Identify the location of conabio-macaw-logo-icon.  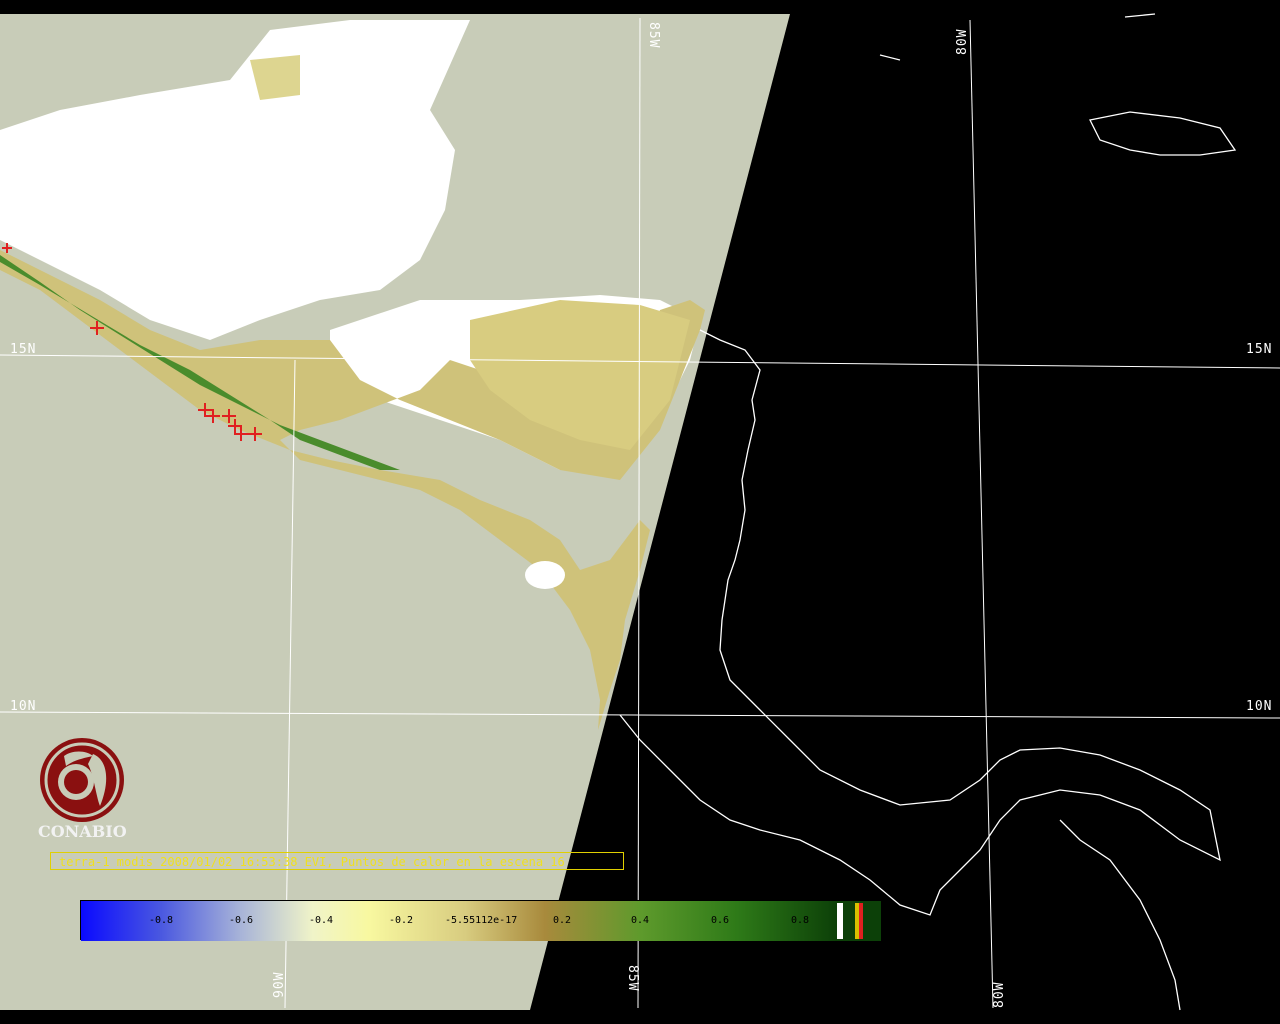
(82, 780).